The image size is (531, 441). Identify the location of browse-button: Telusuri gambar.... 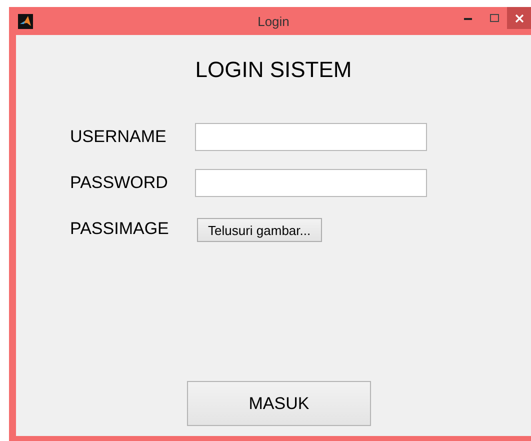
(259, 230).